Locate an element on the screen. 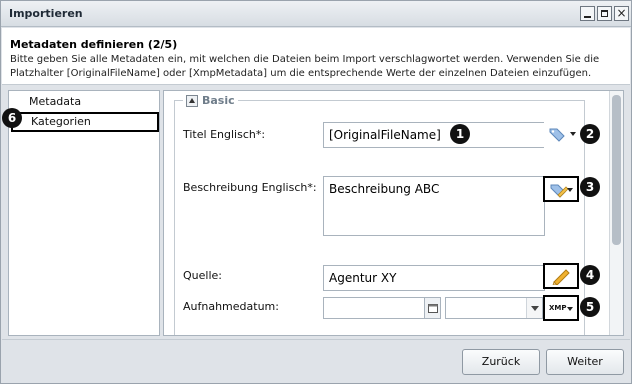 The height and width of the screenshot is (384, 632). basic-legend: Basic is located at coordinates (210, 100).